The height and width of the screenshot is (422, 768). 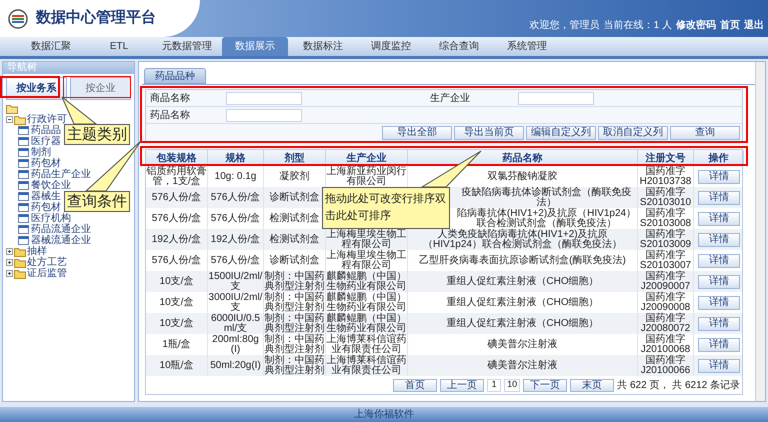 What do you see at coordinates (696, 25) in the screenshot?
I see `header-link: 修改密码` at bounding box center [696, 25].